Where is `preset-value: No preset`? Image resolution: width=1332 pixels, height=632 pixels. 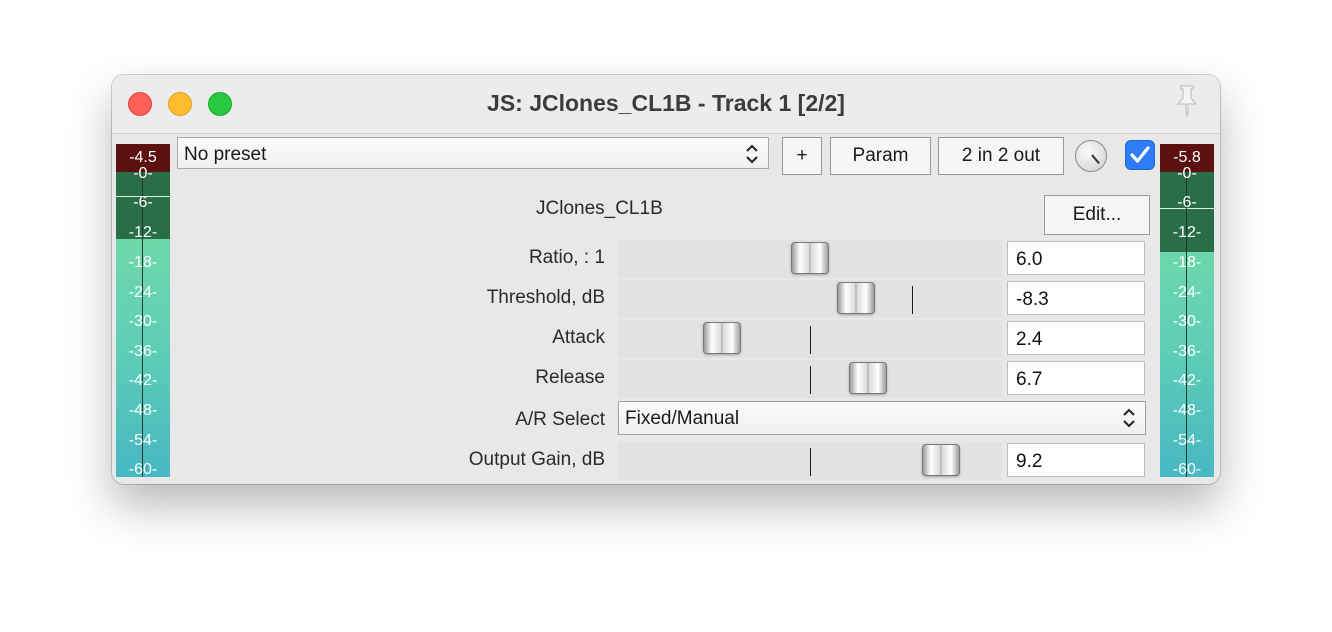
preset-value: No preset is located at coordinates (225, 154).